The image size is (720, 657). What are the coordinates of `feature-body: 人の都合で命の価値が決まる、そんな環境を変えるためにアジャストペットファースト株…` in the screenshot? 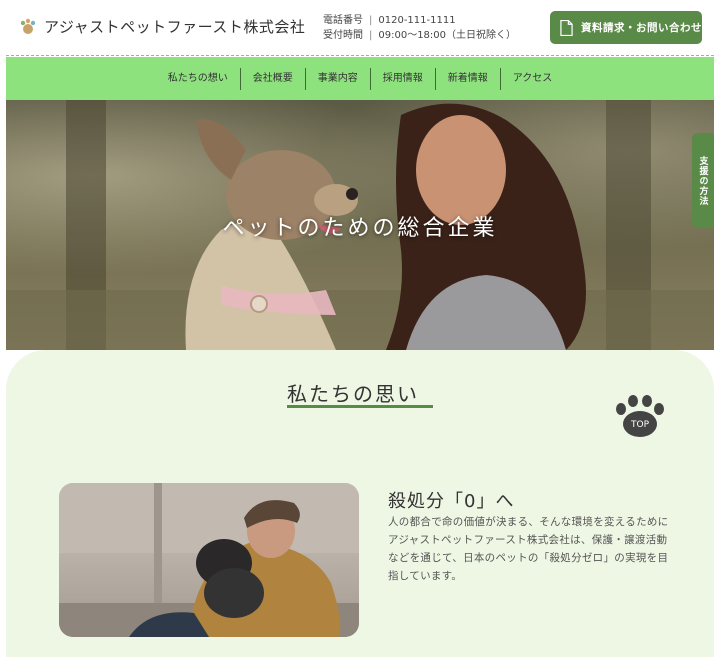 It's located at (528, 549).